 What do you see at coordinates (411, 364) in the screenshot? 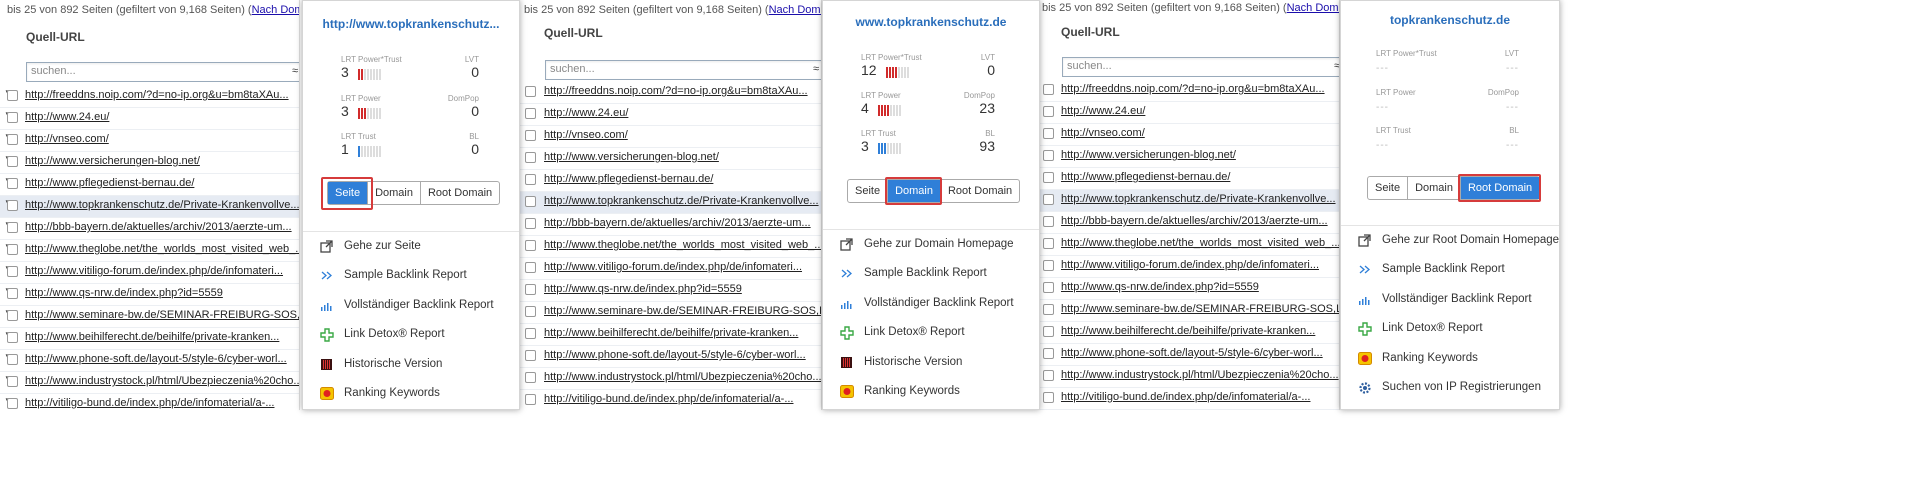
I see `historic-version-item: Historische Version` at bounding box center [411, 364].